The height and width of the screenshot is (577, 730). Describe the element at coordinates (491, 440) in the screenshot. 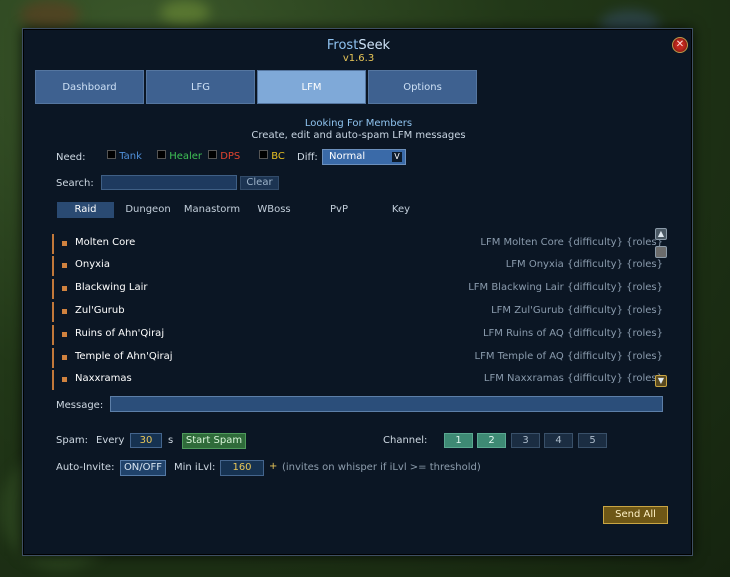

I see `channel-2-button: 2` at that location.